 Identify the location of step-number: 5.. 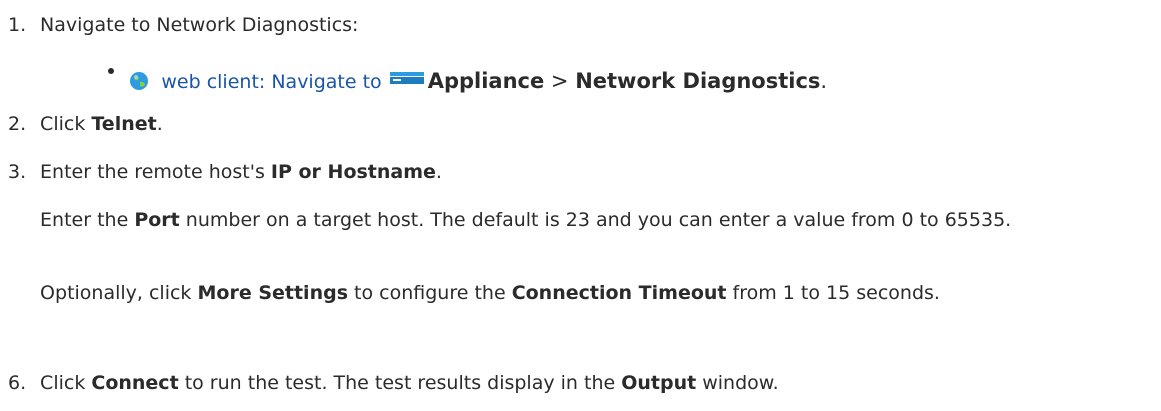
(21, 293).